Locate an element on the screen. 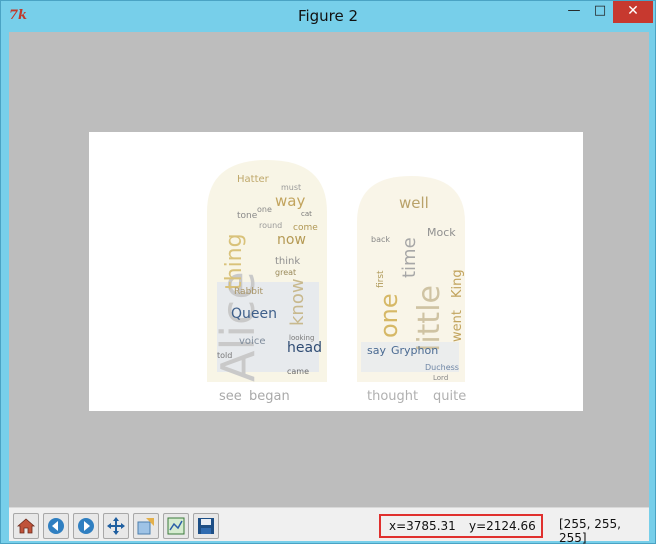 Image resolution: width=656 pixels, height=544 pixels. home-icon is located at coordinates (26, 526).